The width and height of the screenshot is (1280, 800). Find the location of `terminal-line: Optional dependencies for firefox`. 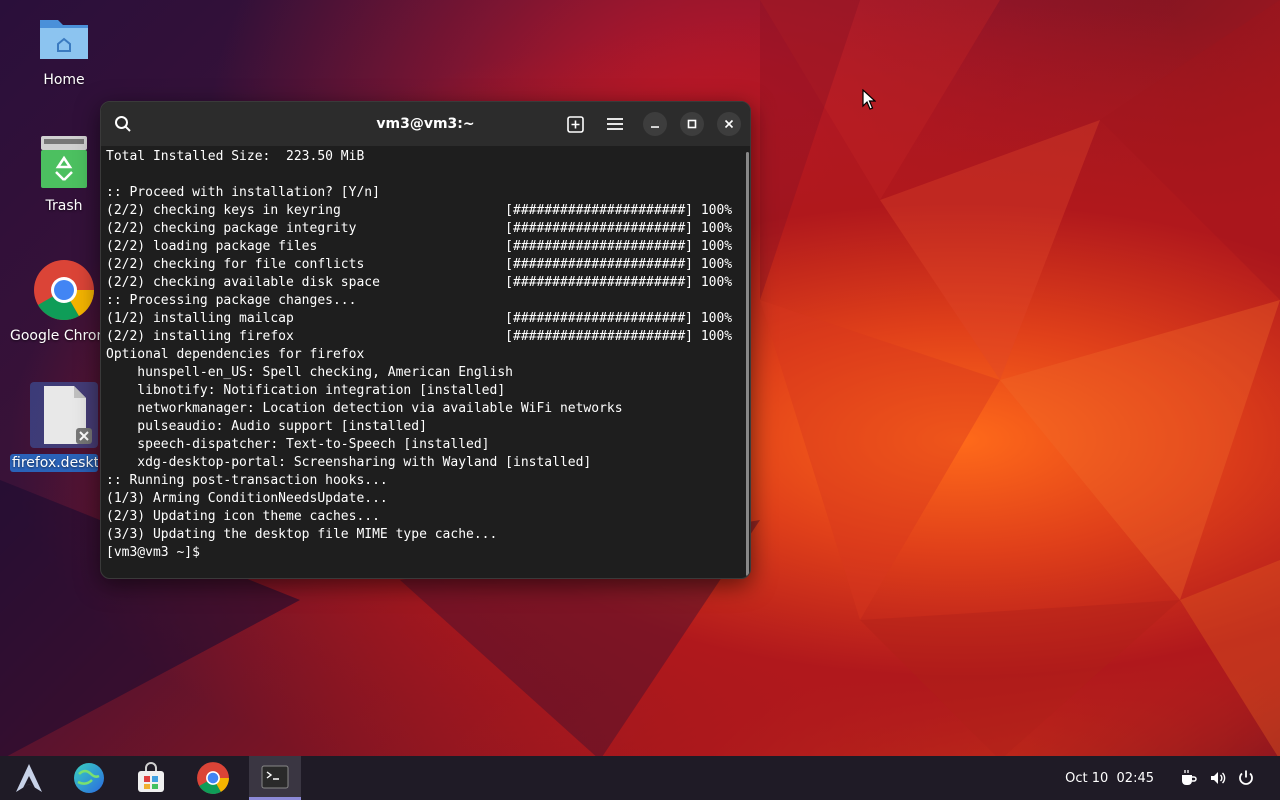

terminal-line: Optional dependencies for firefox is located at coordinates (235, 354).